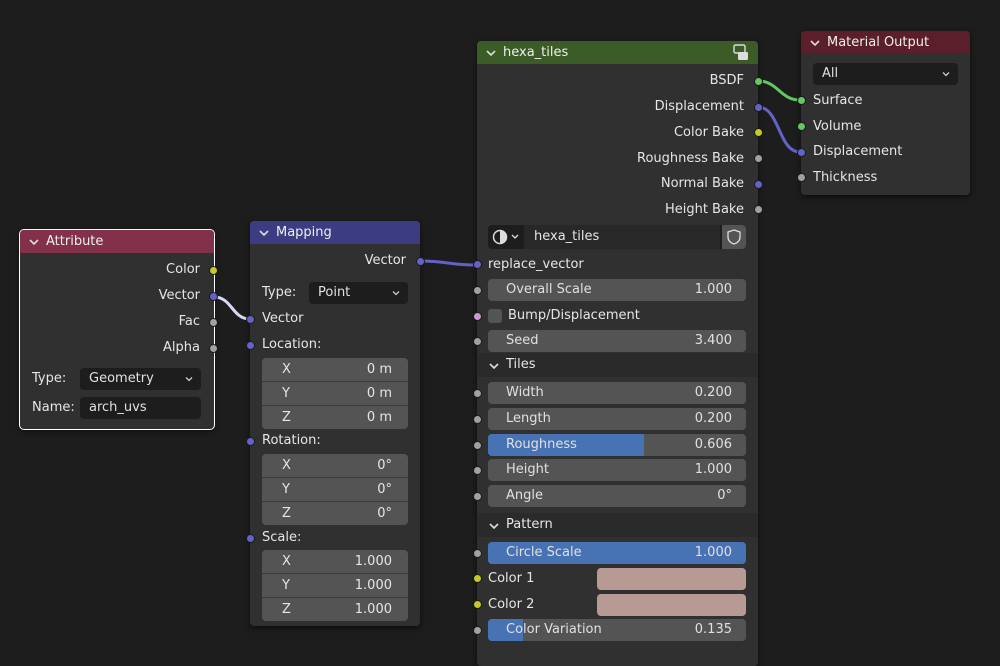 This screenshot has width=1000, height=666. I want to click on input-height-socket, so click(477, 470).